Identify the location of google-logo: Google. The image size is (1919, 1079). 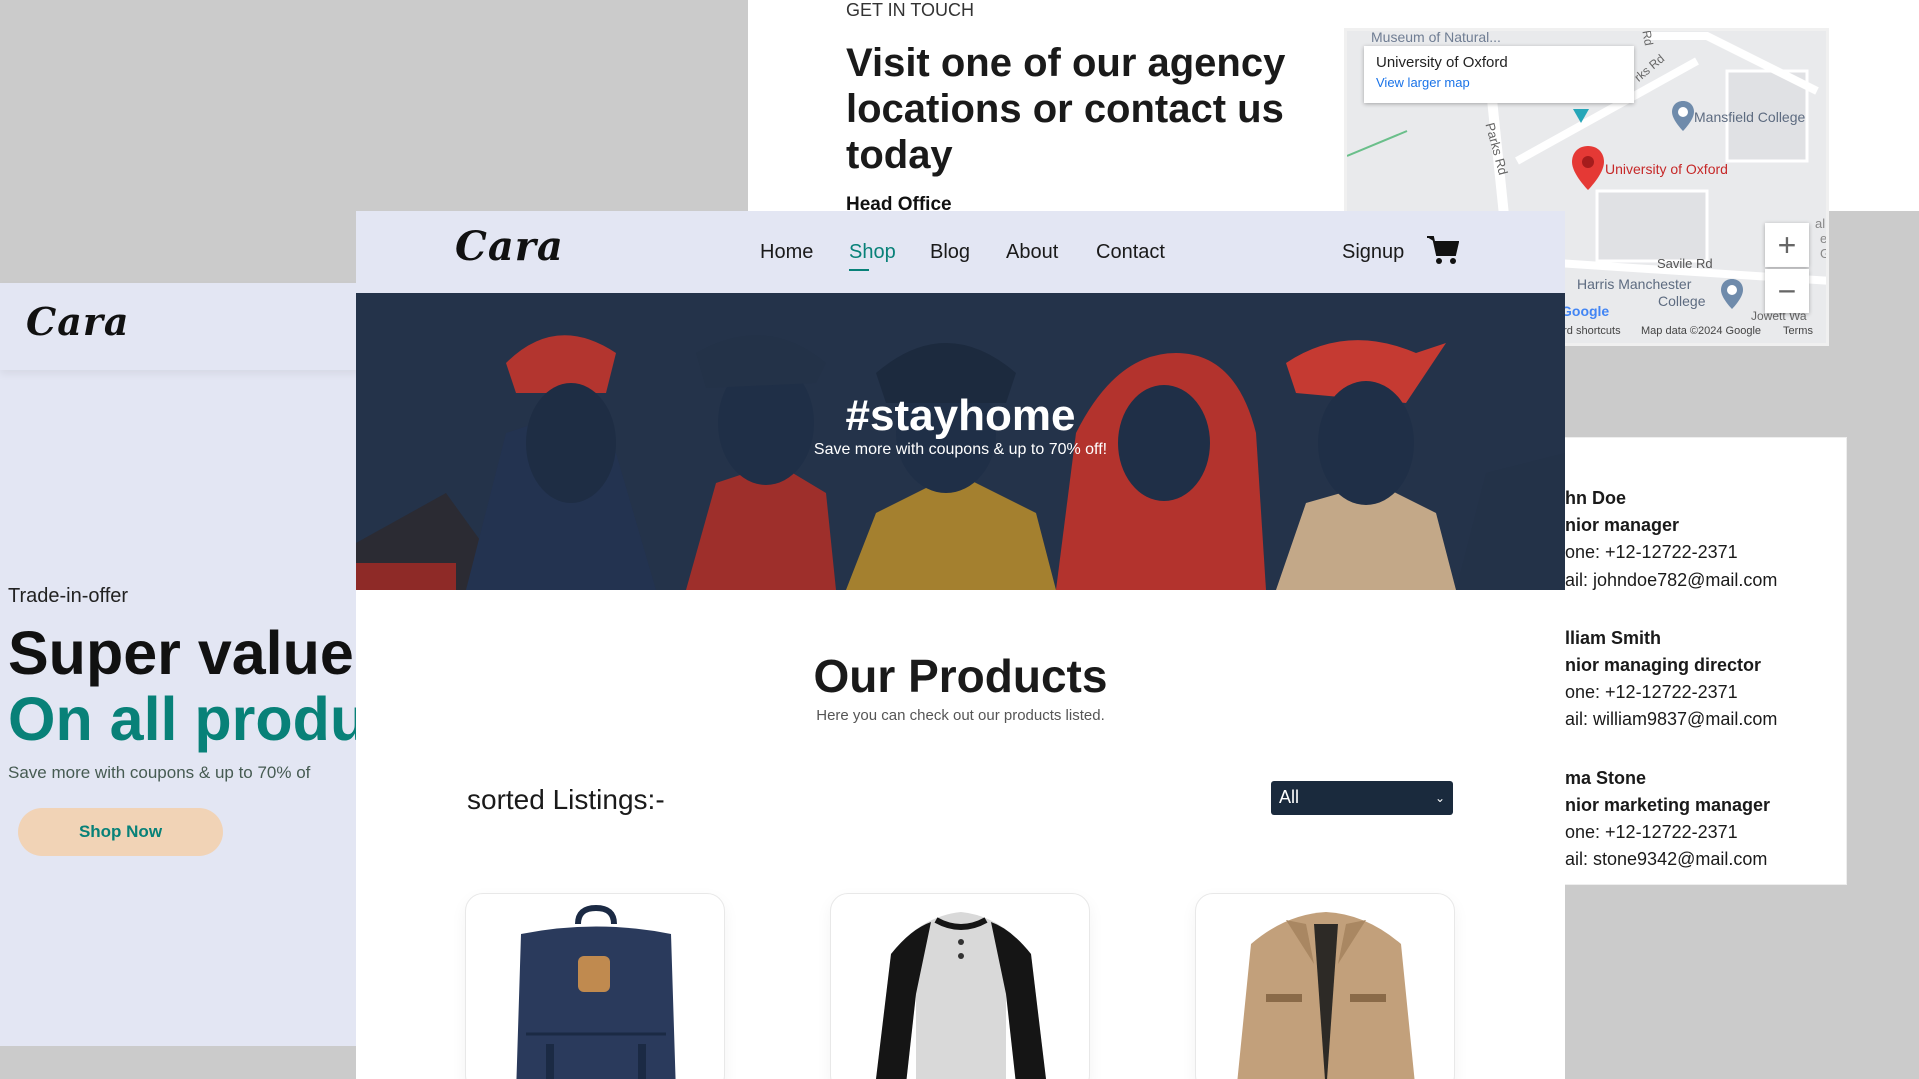
(1585, 311).